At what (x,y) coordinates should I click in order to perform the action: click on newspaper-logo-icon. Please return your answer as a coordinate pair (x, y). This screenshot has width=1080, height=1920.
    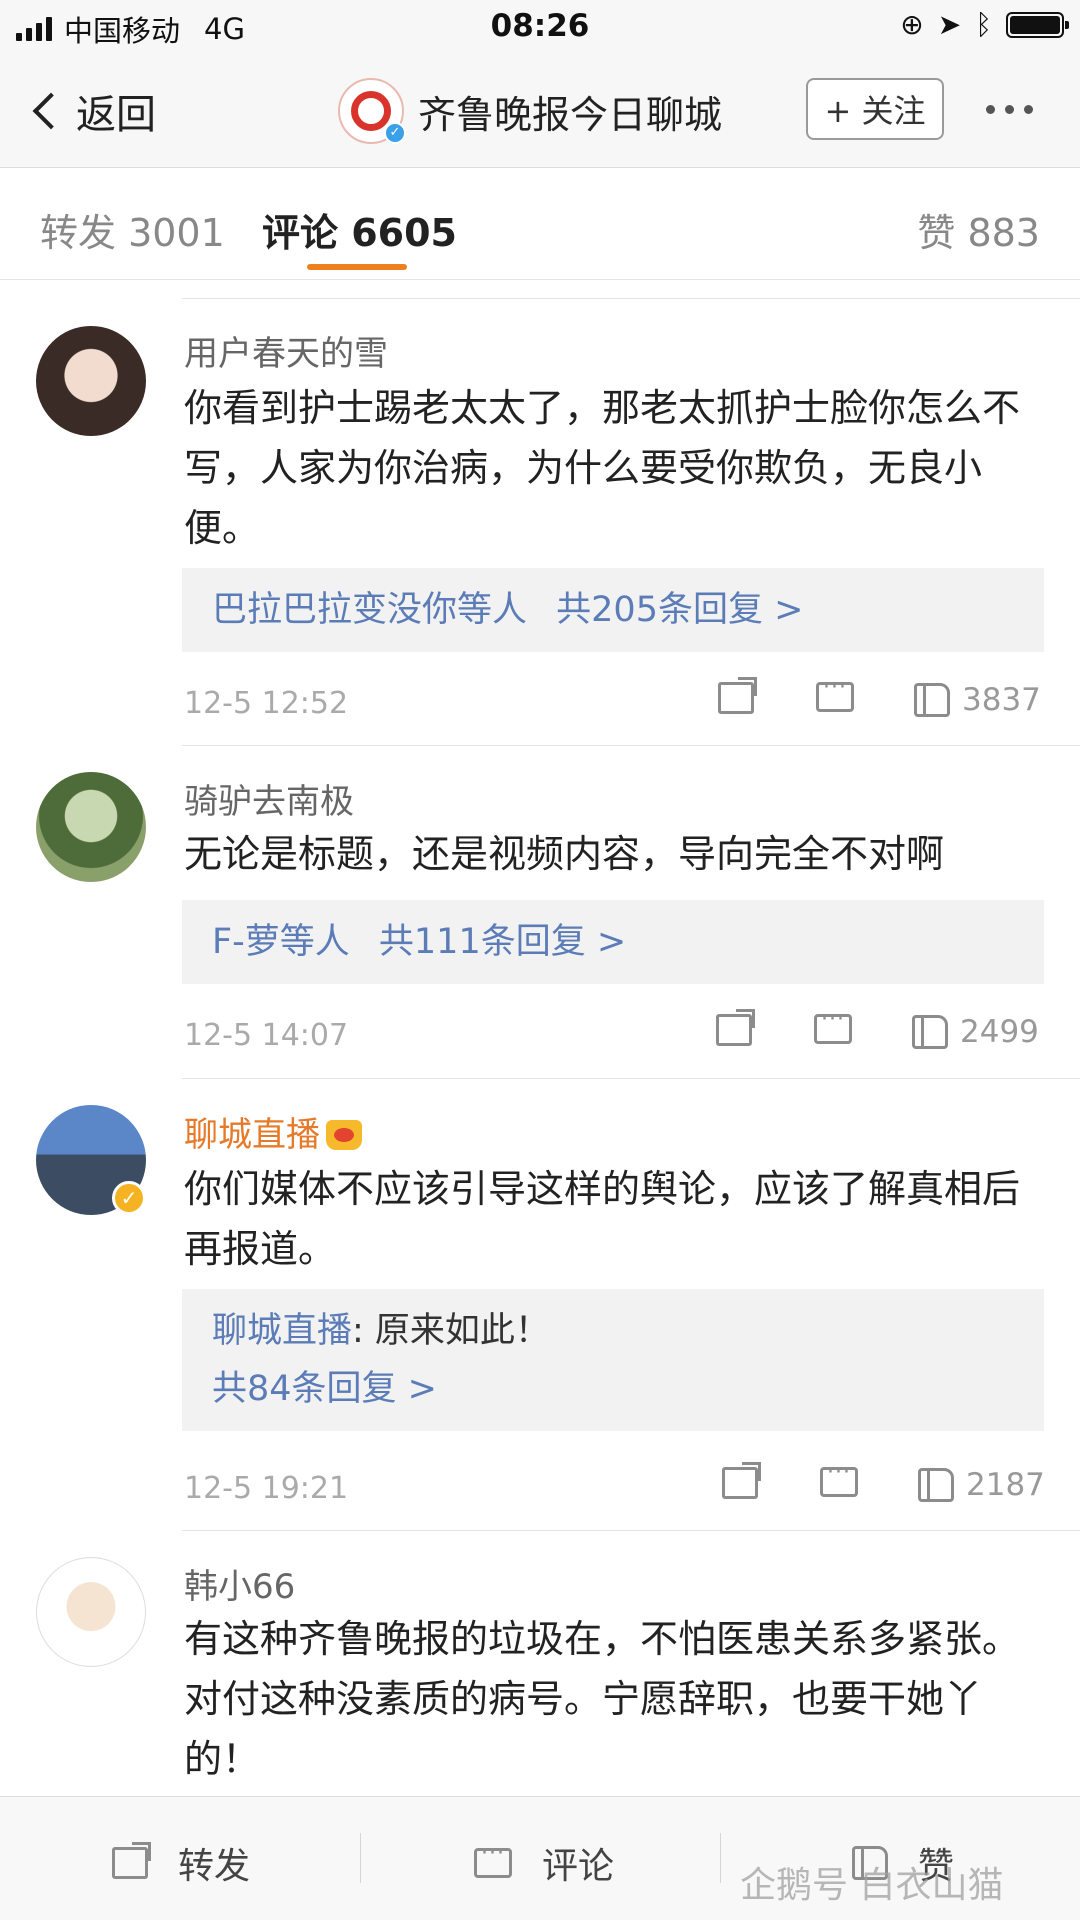
    Looking at the image, I should click on (371, 111).